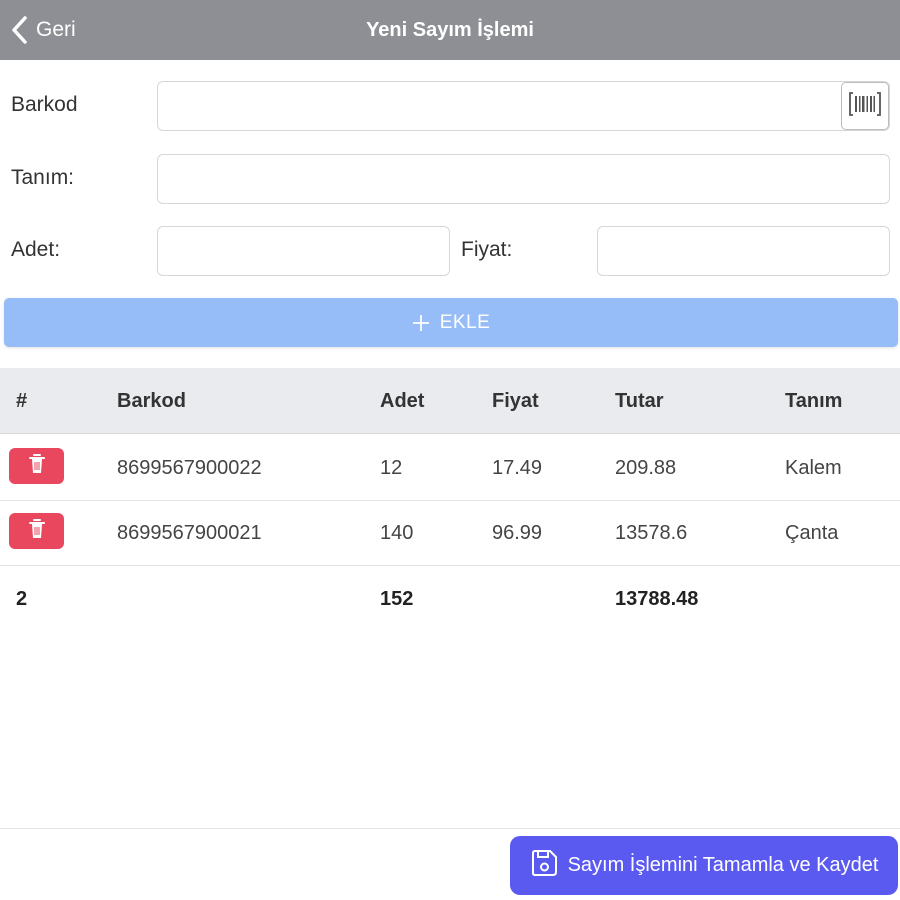  Describe the element at coordinates (814, 401) in the screenshot. I see `column-header-tanim: Tanım` at that location.